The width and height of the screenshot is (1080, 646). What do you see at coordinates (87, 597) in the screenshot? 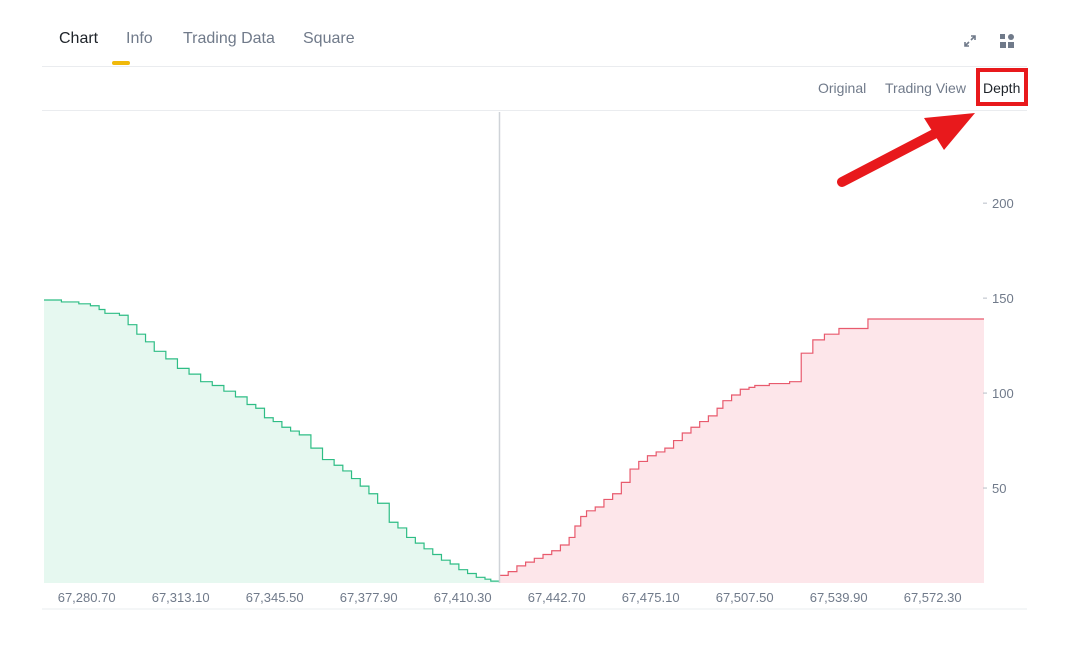
I see `x-axis-tick-label: 67,280.70` at bounding box center [87, 597].